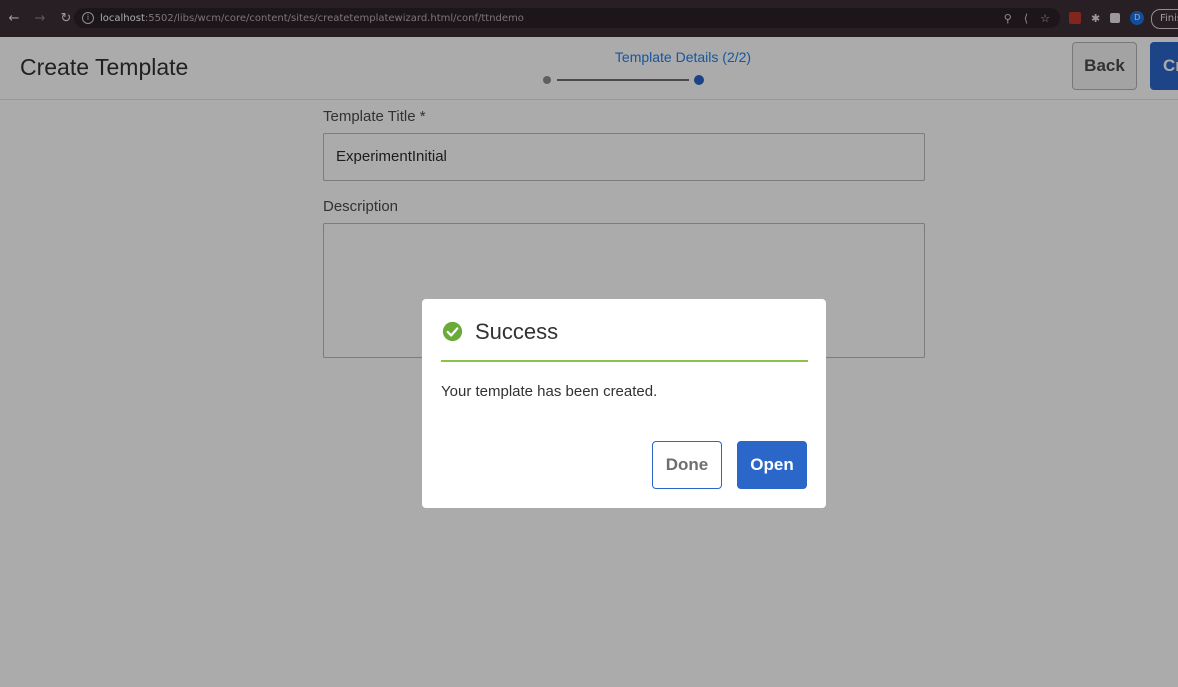 This screenshot has height=687, width=1178. What do you see at coordinates (687, 465) in the screenshot?
I see `done-button: Done` at bounding box center [687, 465].